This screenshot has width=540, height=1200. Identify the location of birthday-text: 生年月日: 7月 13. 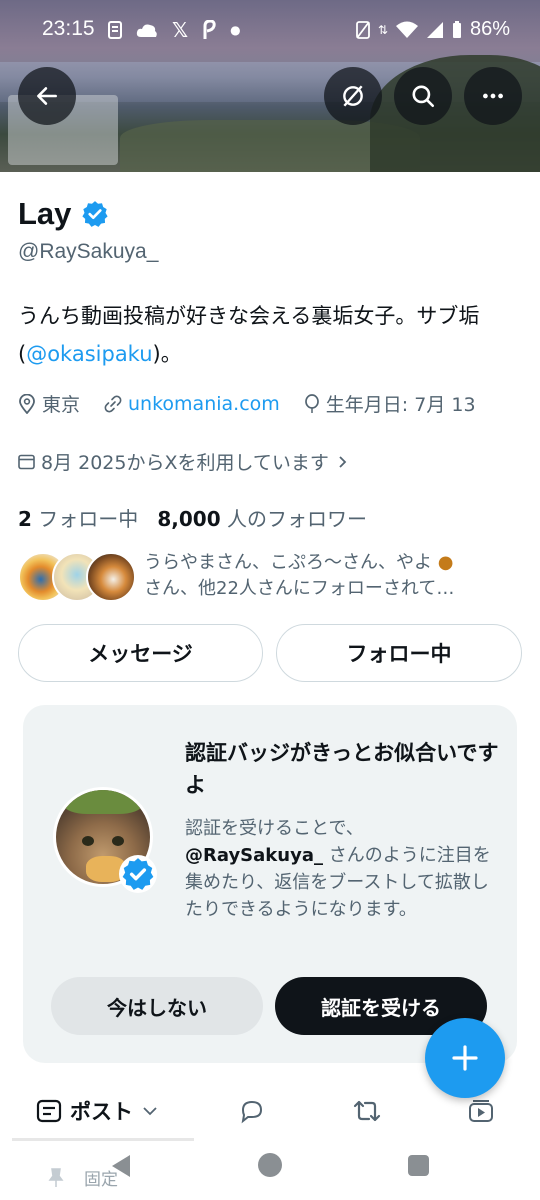
(400, 405).